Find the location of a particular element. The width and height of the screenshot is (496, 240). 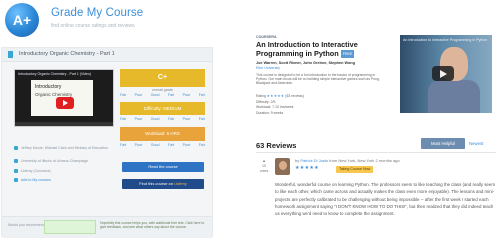

institution-link: Rice University is located at coordinates (268, 68).